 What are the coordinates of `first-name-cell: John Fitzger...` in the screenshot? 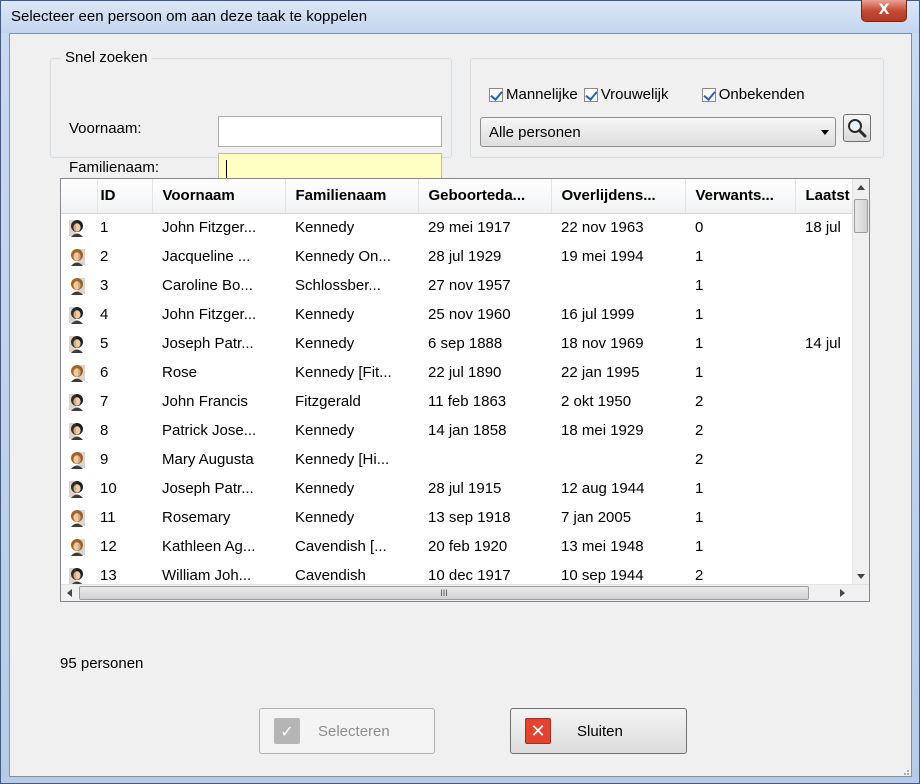 It's located at (209, 314).